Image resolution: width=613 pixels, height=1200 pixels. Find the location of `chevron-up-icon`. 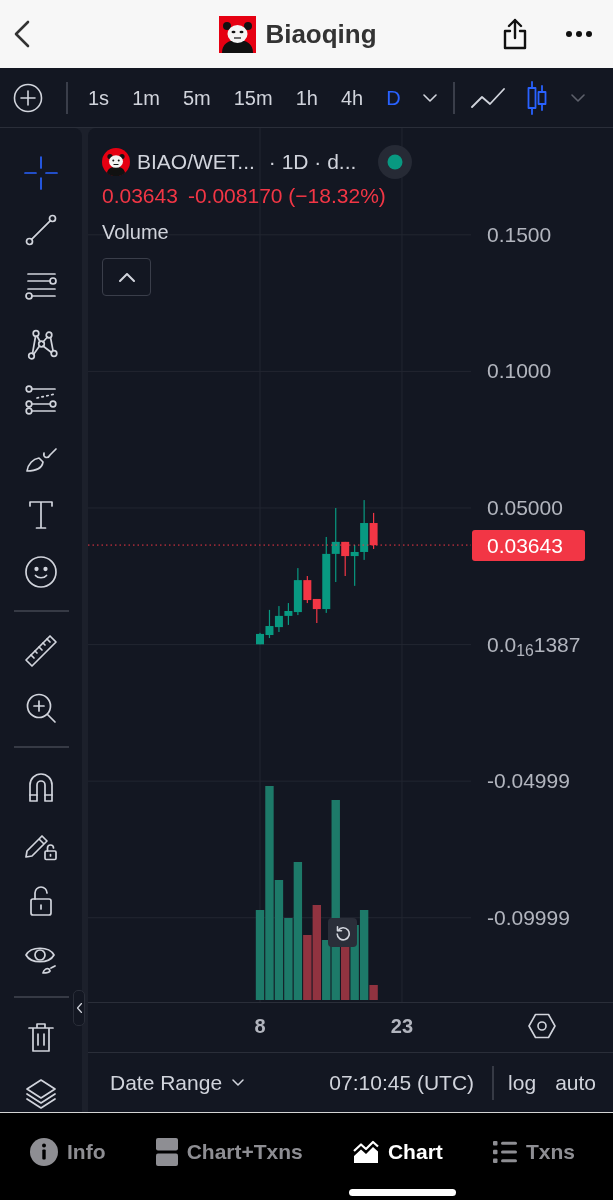

chevron-up-icon is located at coordinates (126, 277).